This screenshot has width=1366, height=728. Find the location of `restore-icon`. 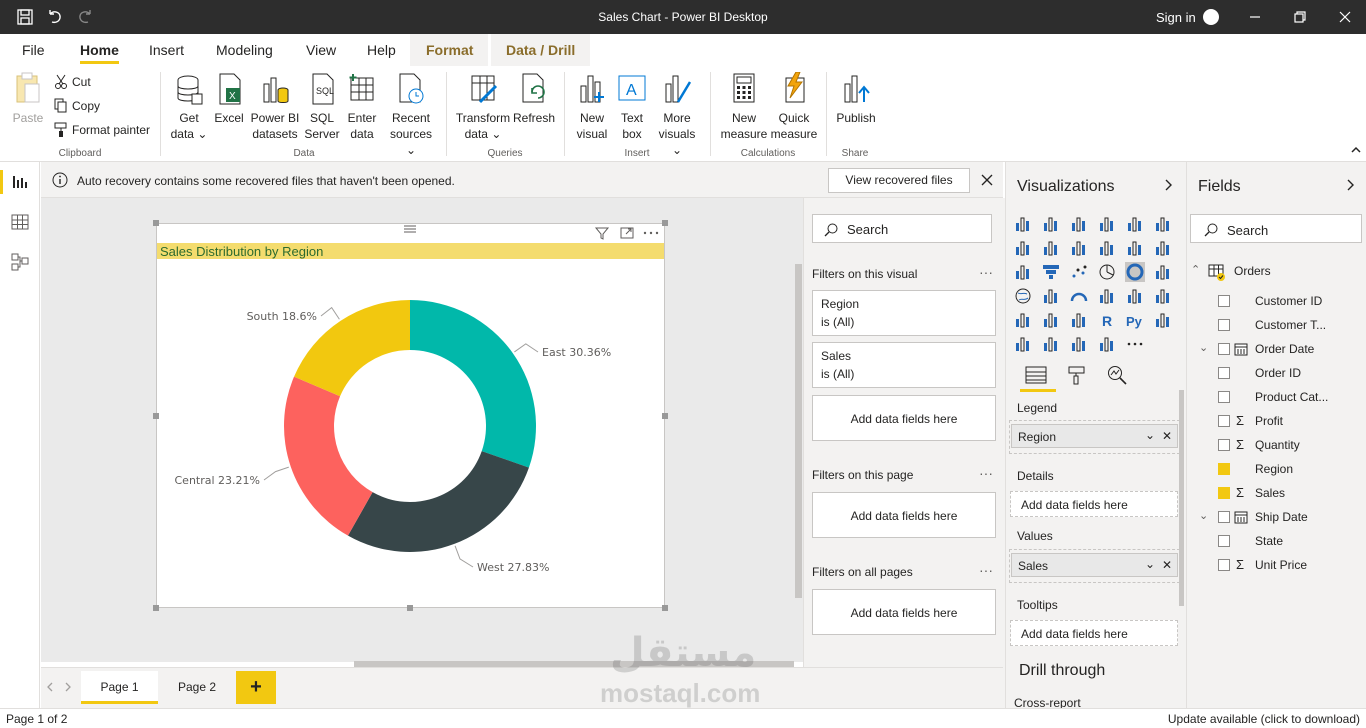

restore-icon is located at coordinates (1300, 17).